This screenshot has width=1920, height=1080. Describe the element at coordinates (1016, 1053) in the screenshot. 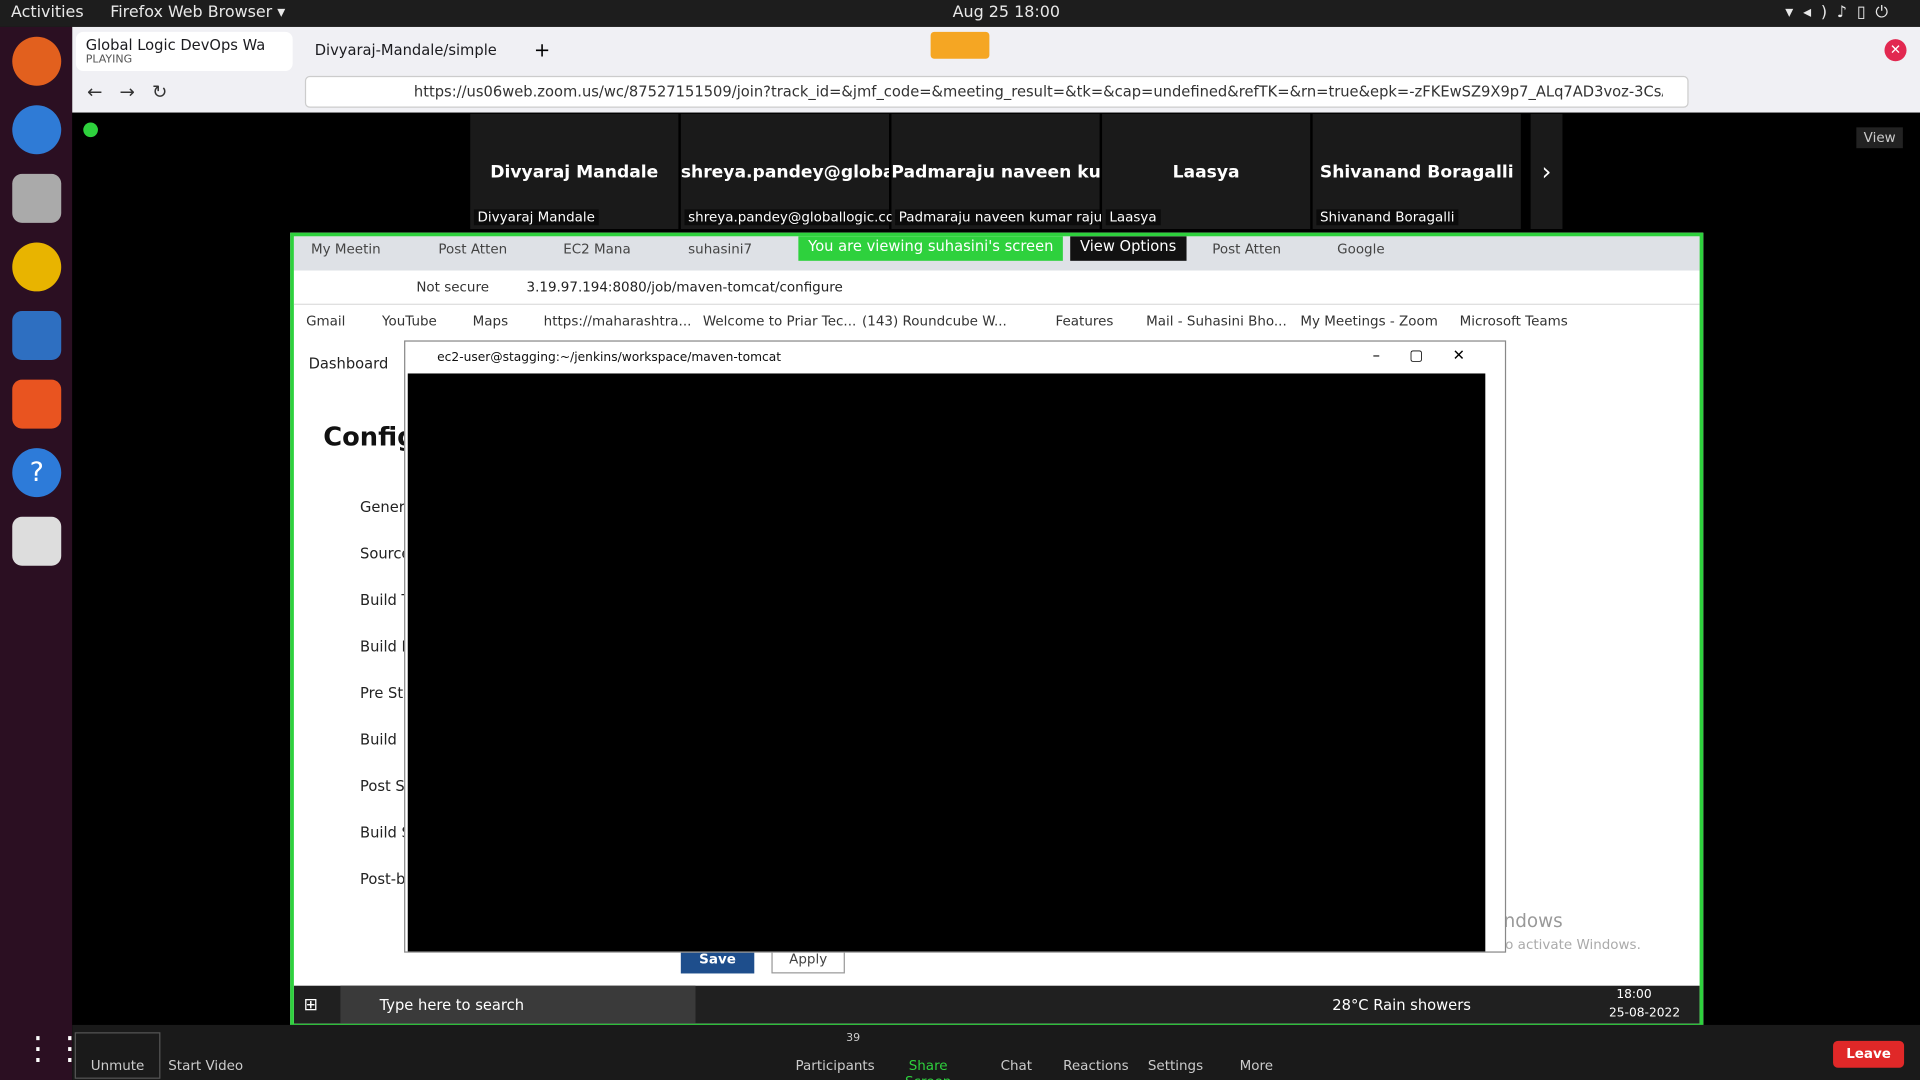

I see `chat-button: Chat` at that location.